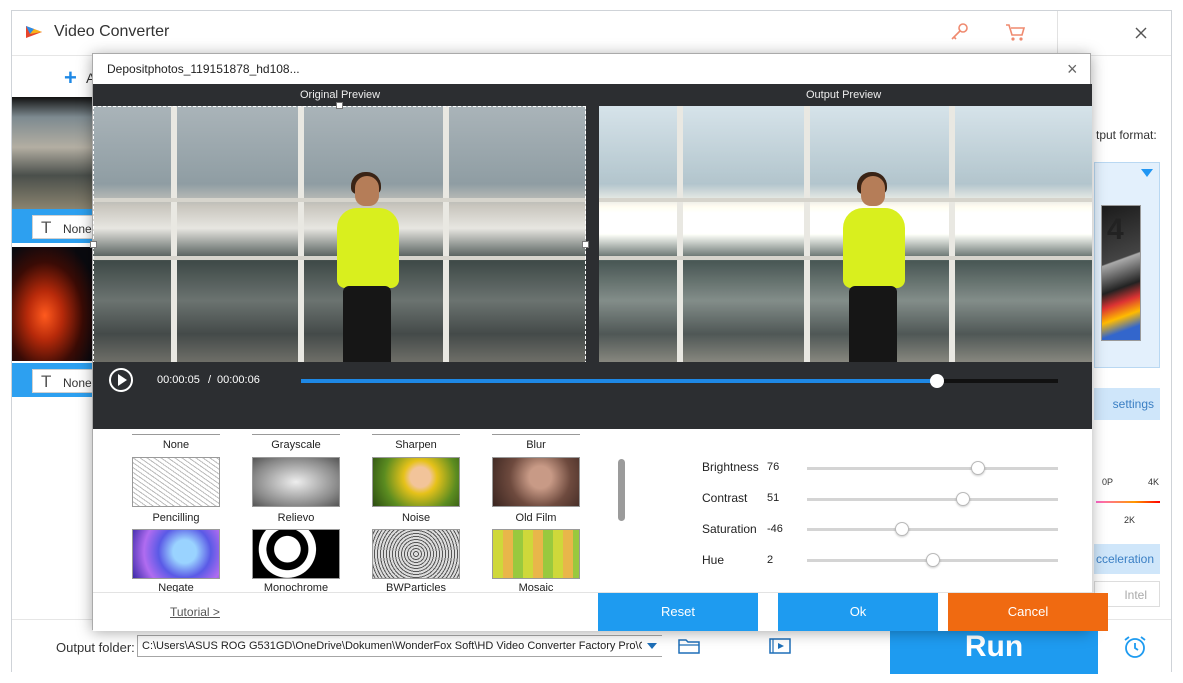  I want to click on contrast-slider, so click(932, 499).